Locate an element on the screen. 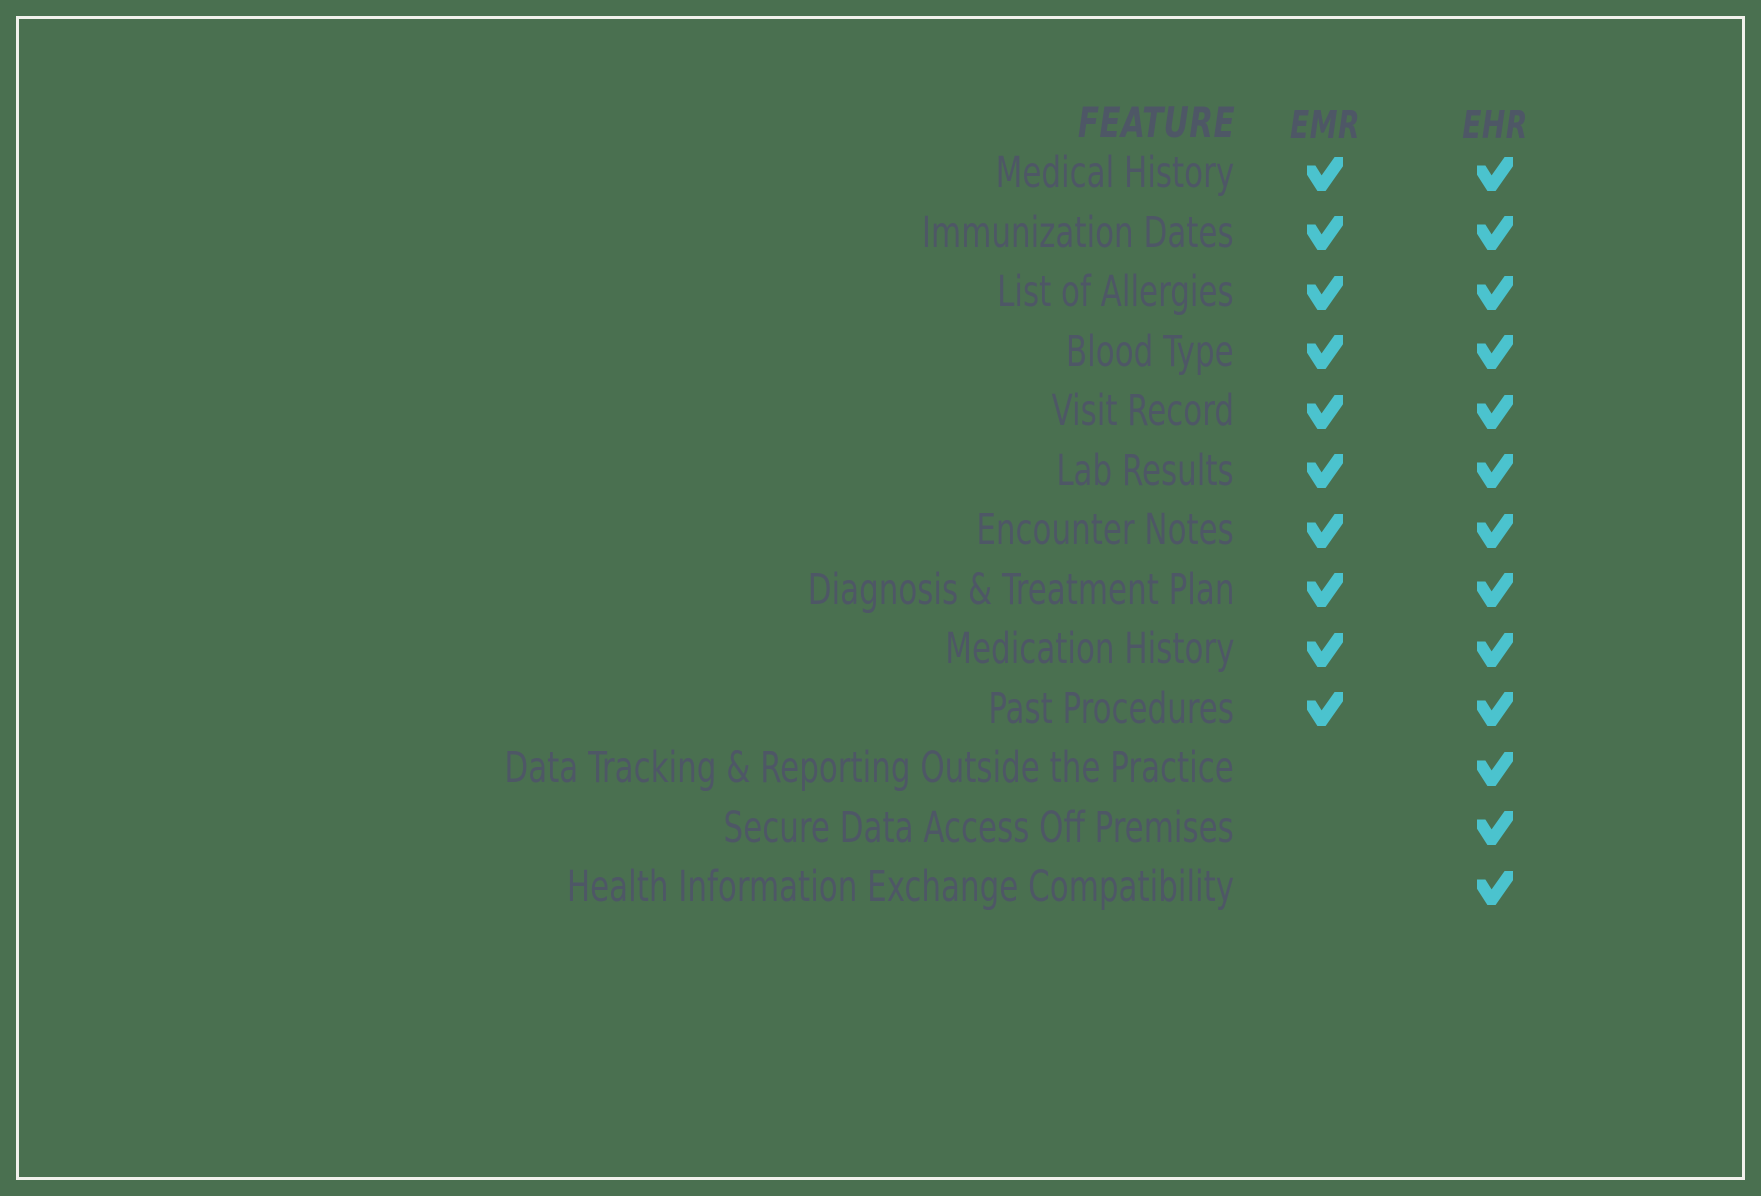 The height and width of the screenshot is (1196, 1761). feature-name-cell: Medical History is located at coordinates (620, 174).